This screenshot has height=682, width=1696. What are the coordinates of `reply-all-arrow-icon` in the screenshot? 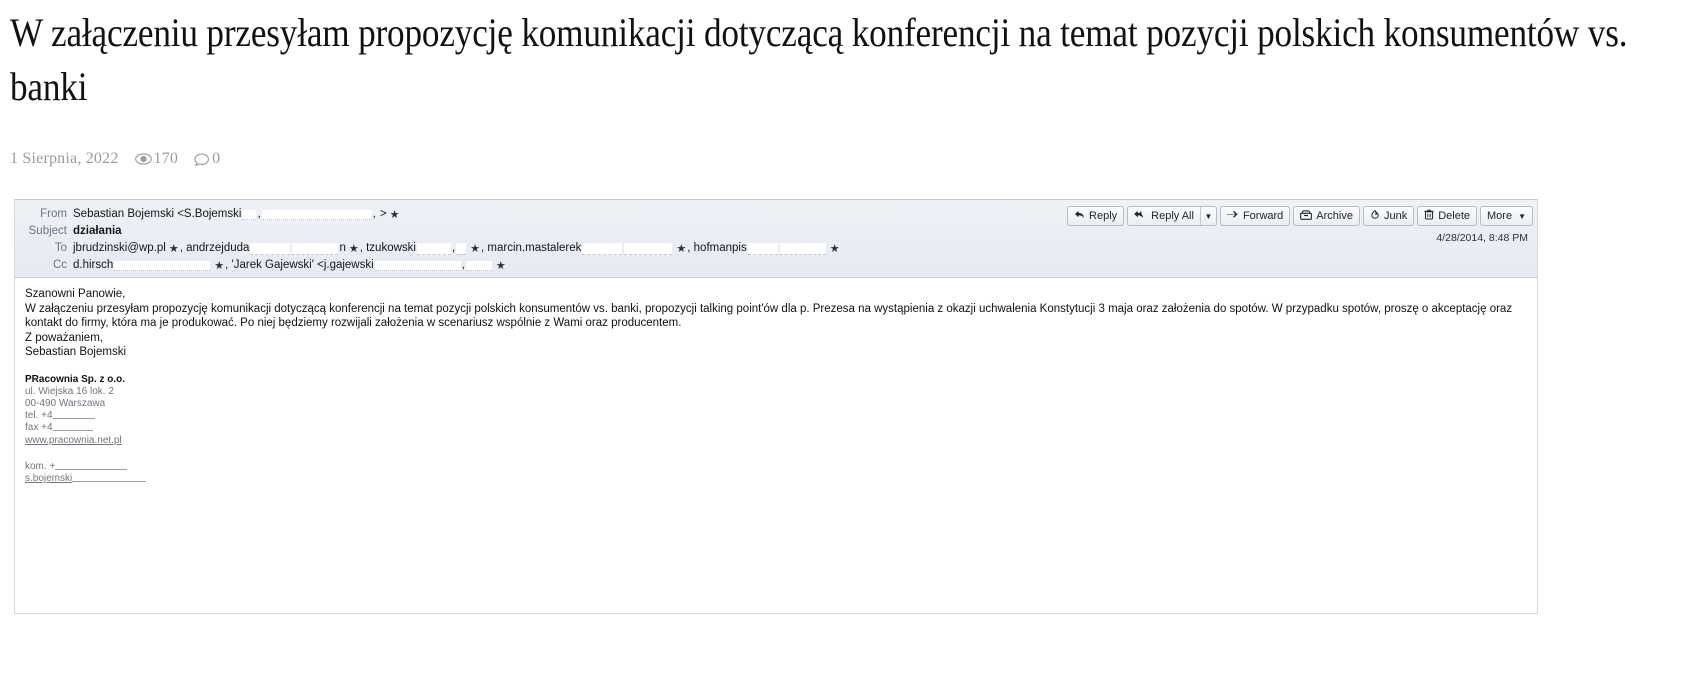 It's located at (1140, 216).